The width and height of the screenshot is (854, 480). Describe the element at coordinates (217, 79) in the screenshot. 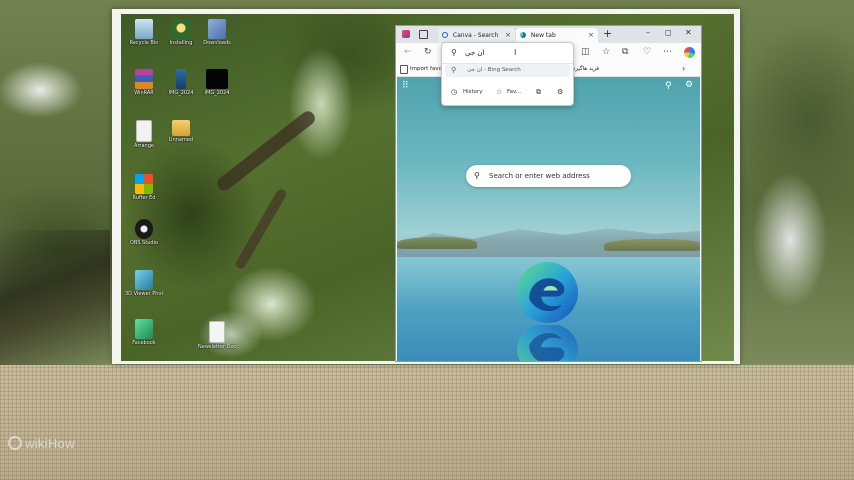

I see `black-image-icon` at that location.